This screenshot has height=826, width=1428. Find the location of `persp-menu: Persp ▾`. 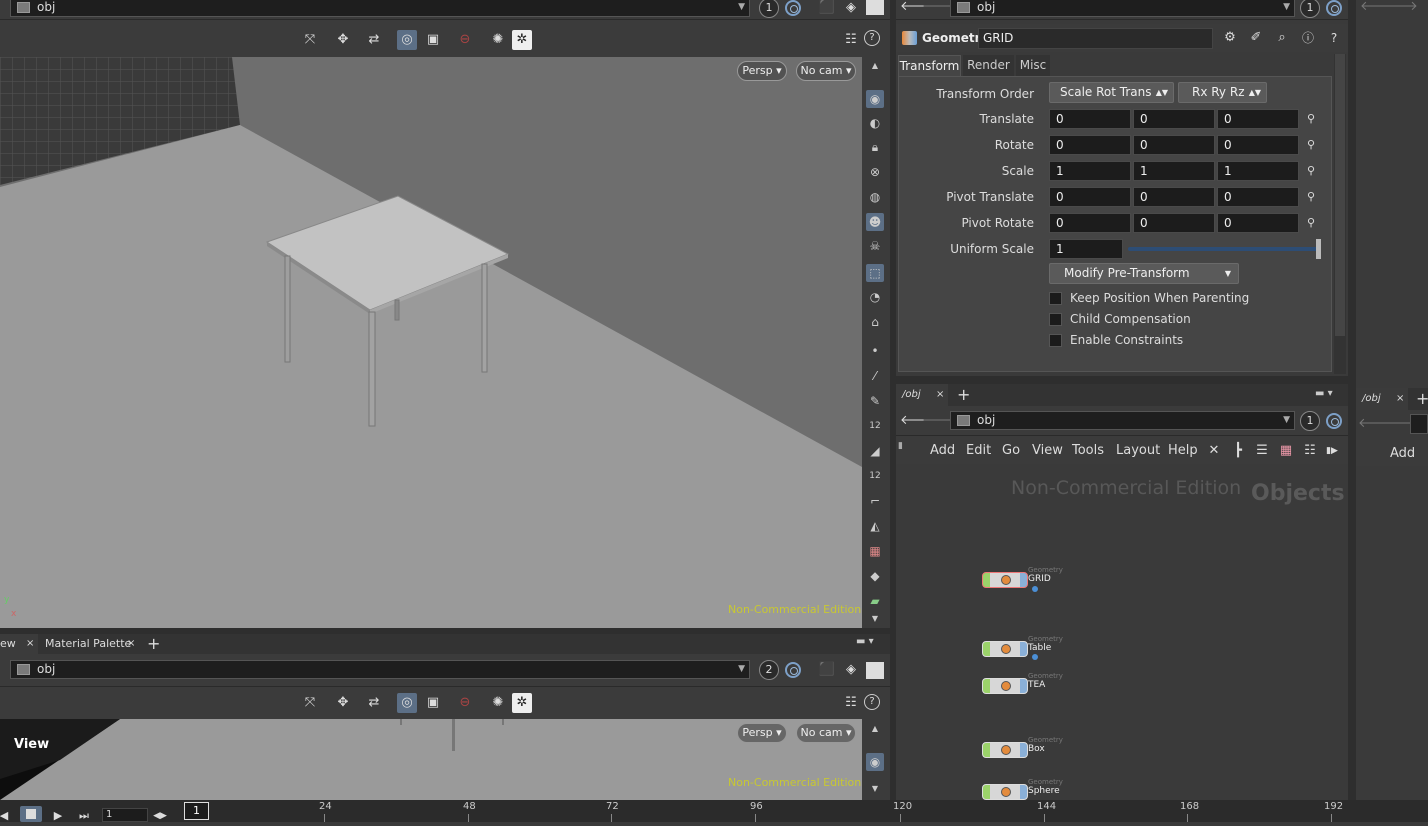

persp-menu: Persp ▾ is located at coordinates (762, 733).